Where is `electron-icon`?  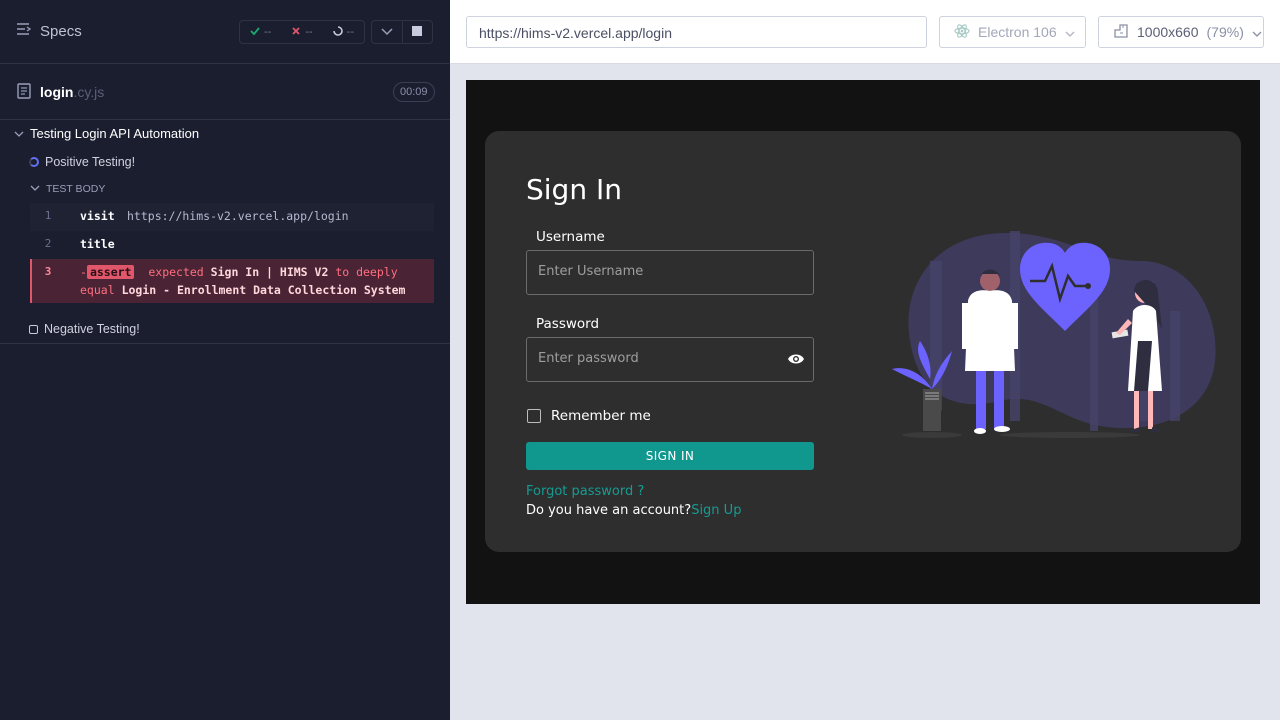
electron-icon is located at coordinates (962, 32).